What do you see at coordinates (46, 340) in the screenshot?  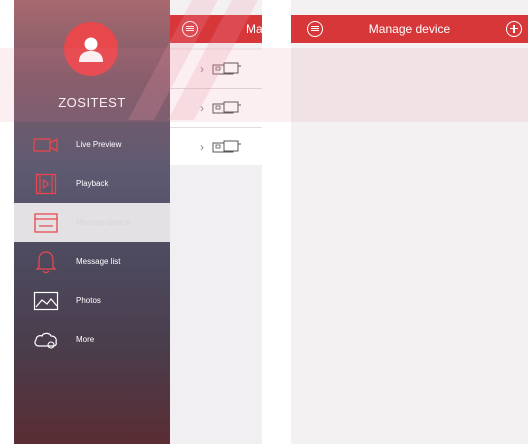 I see `cloud-icon` at bounding box center [46, 340].